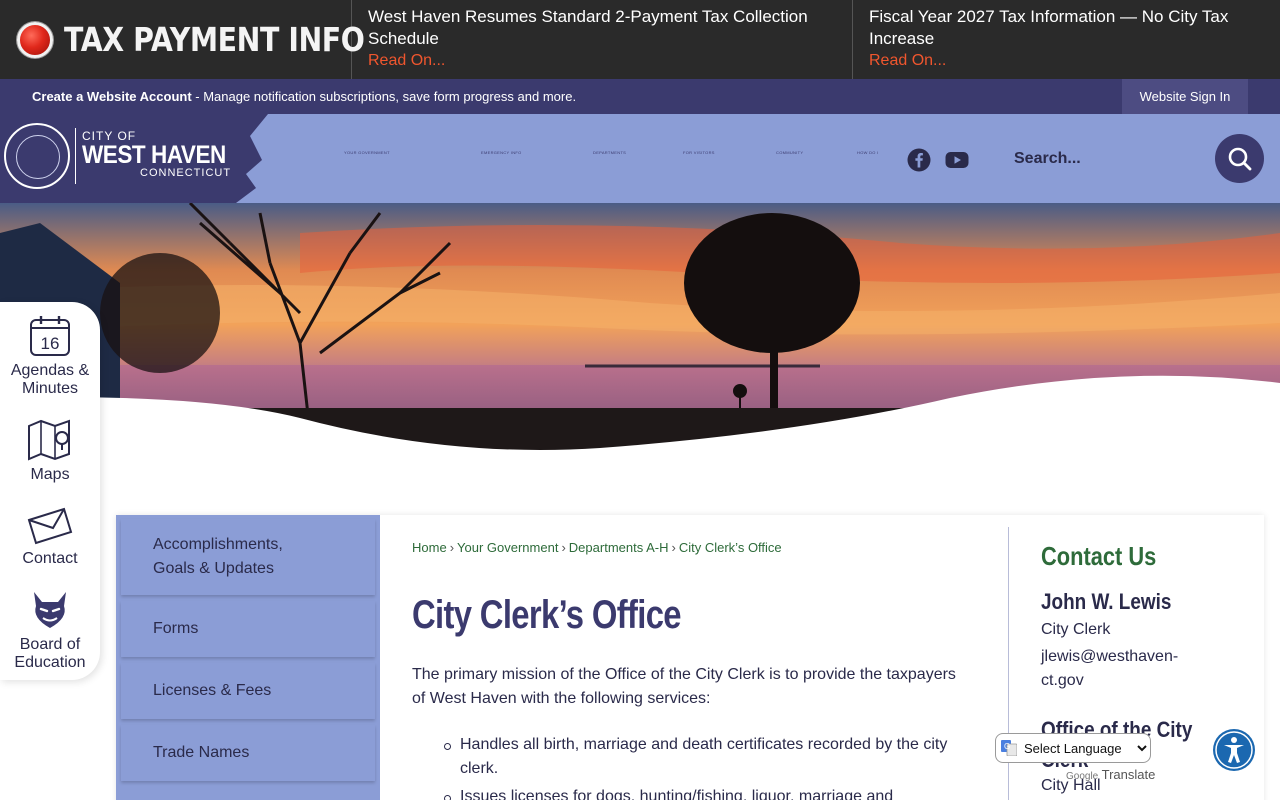 The image size is (1280, 800). What do you see at coordinates (957, 160) in the screenshot?
I see `youtube-icon` at bounding box center [957, 160].